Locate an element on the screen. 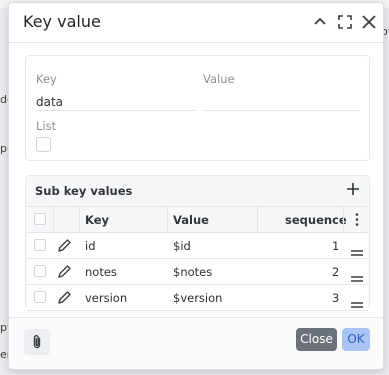 The image size is (389, 375). cell-value: $version is located at coordinates (198, 298).